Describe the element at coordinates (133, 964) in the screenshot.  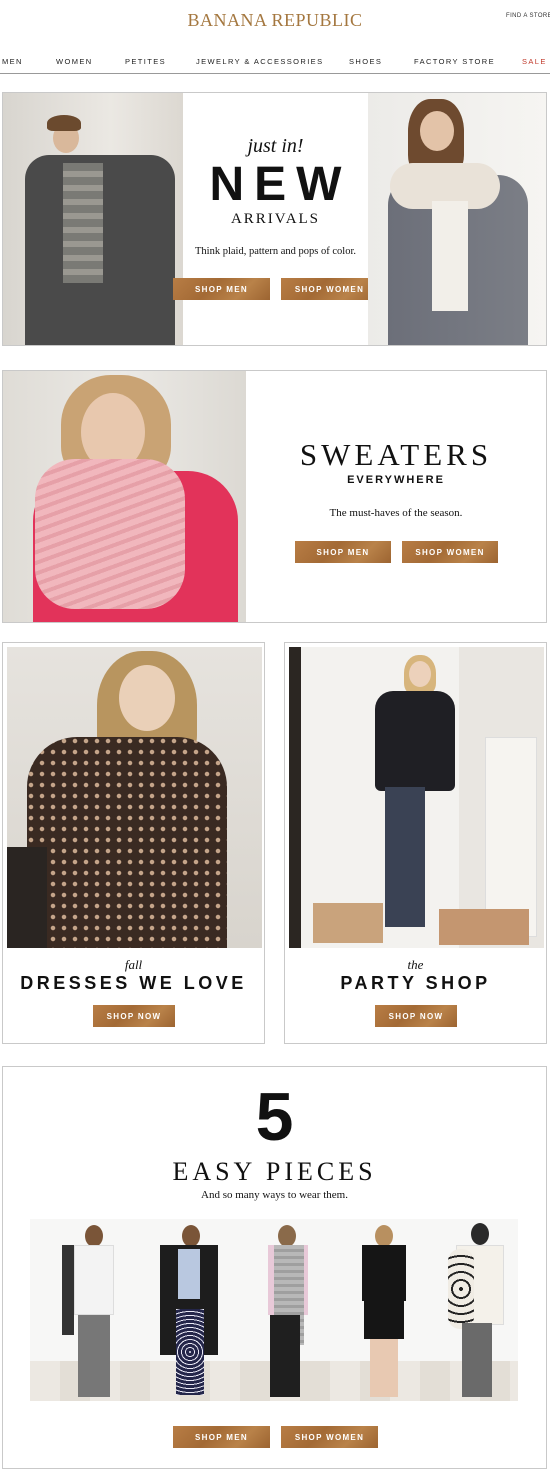
I see `dresses-kicker: fall` at that location.